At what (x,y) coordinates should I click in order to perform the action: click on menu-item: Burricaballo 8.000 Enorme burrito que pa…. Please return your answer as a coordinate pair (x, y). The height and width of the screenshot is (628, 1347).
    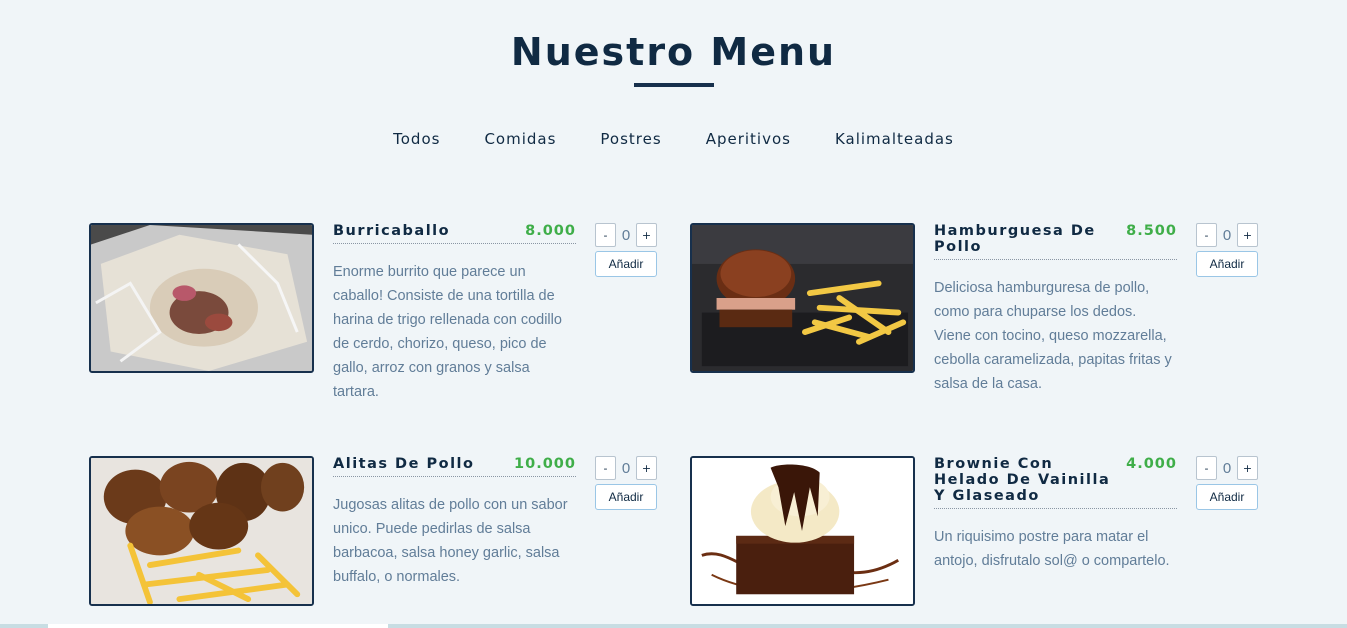
    Looking at the image, I should click on (376, 311).